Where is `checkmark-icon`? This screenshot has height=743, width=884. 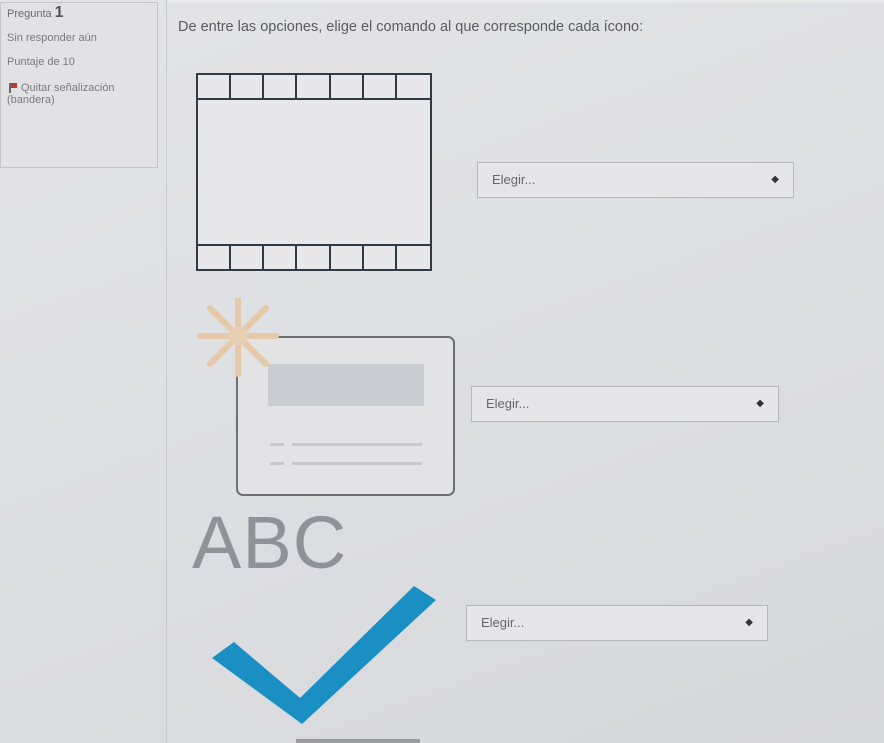
checkmark-icon is located at coordinates (324, 655).